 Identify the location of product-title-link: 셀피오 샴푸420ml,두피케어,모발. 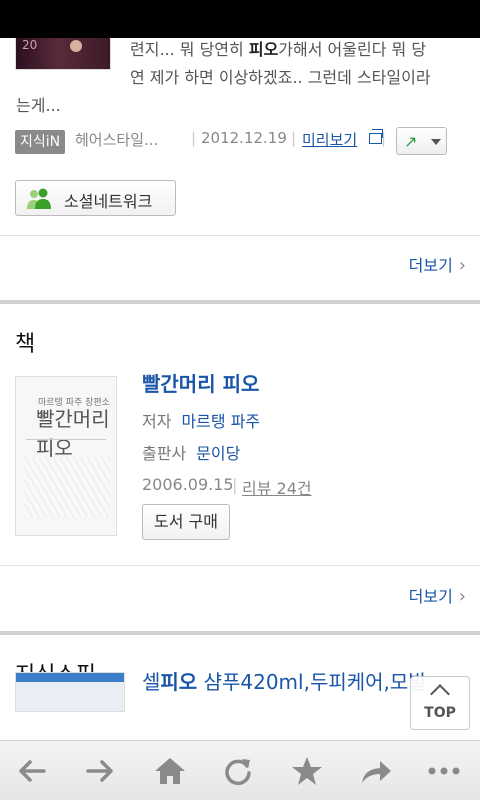
(284, 680).